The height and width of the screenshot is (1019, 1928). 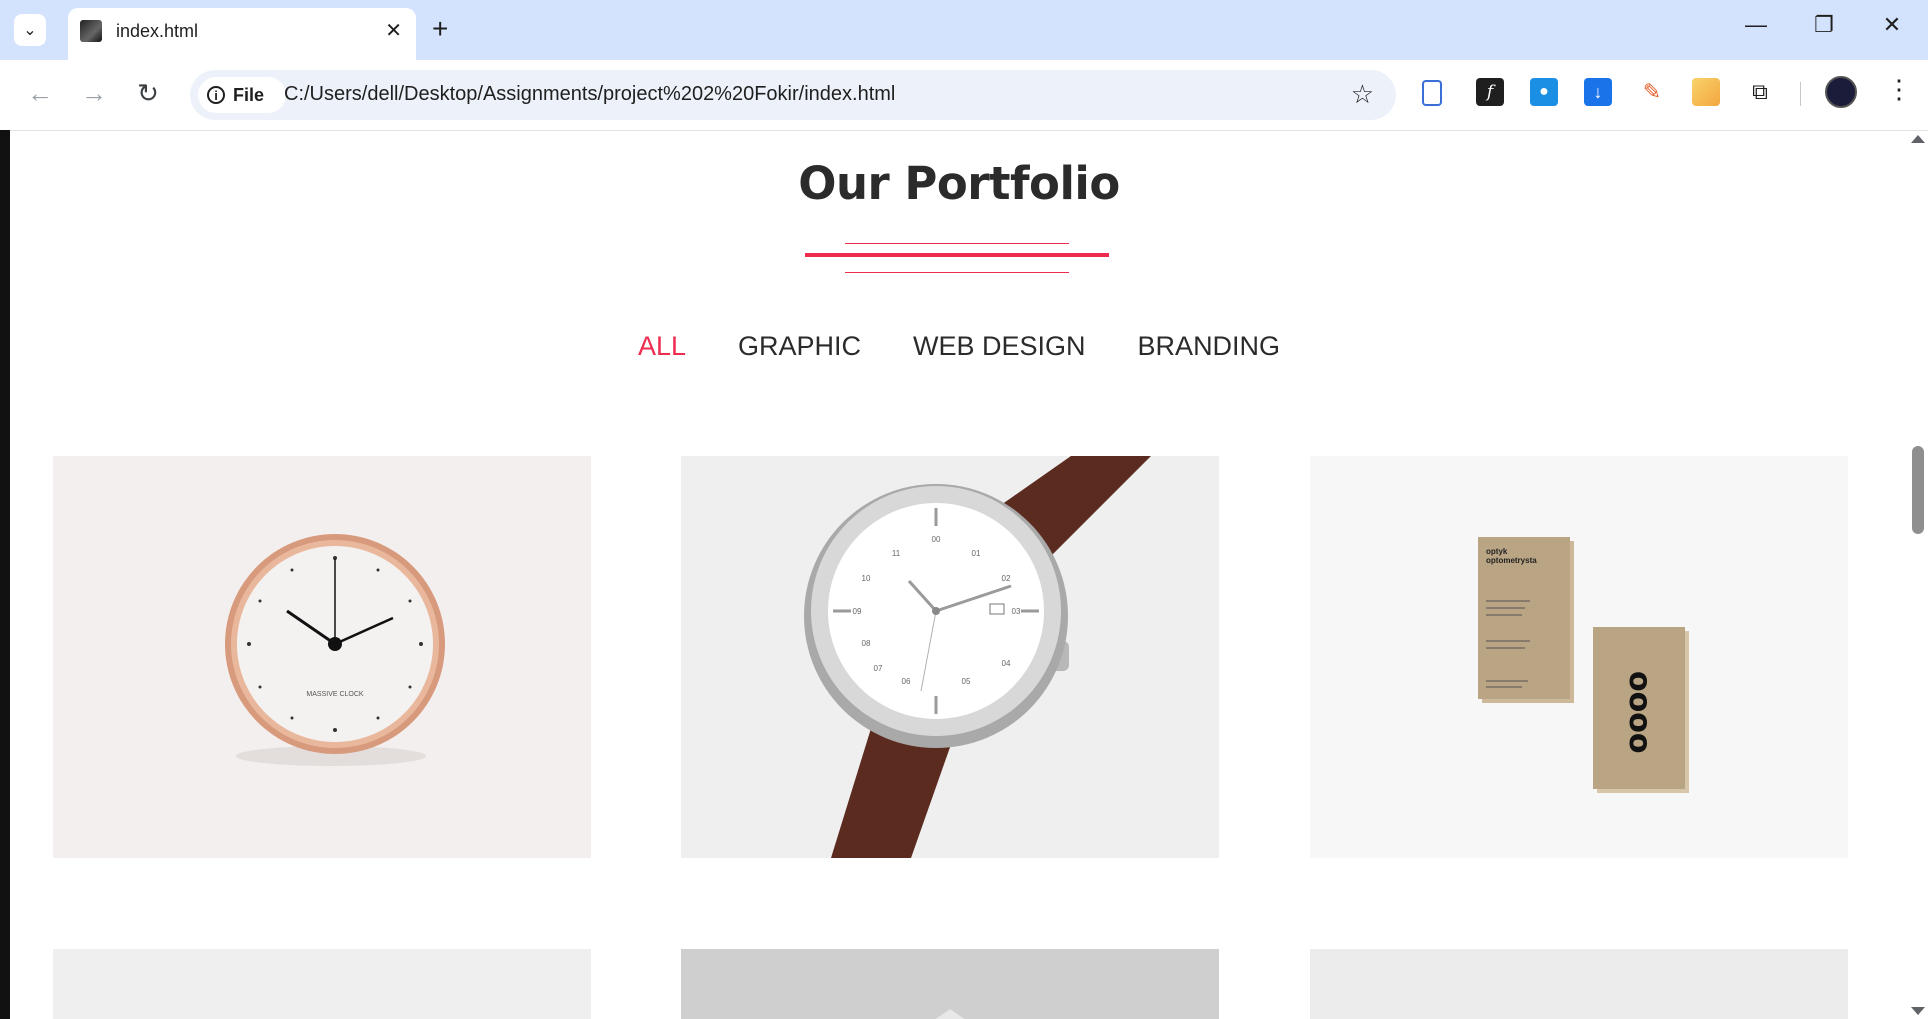 I want to click on scroll-thumb, so click(x=1918, y=490).